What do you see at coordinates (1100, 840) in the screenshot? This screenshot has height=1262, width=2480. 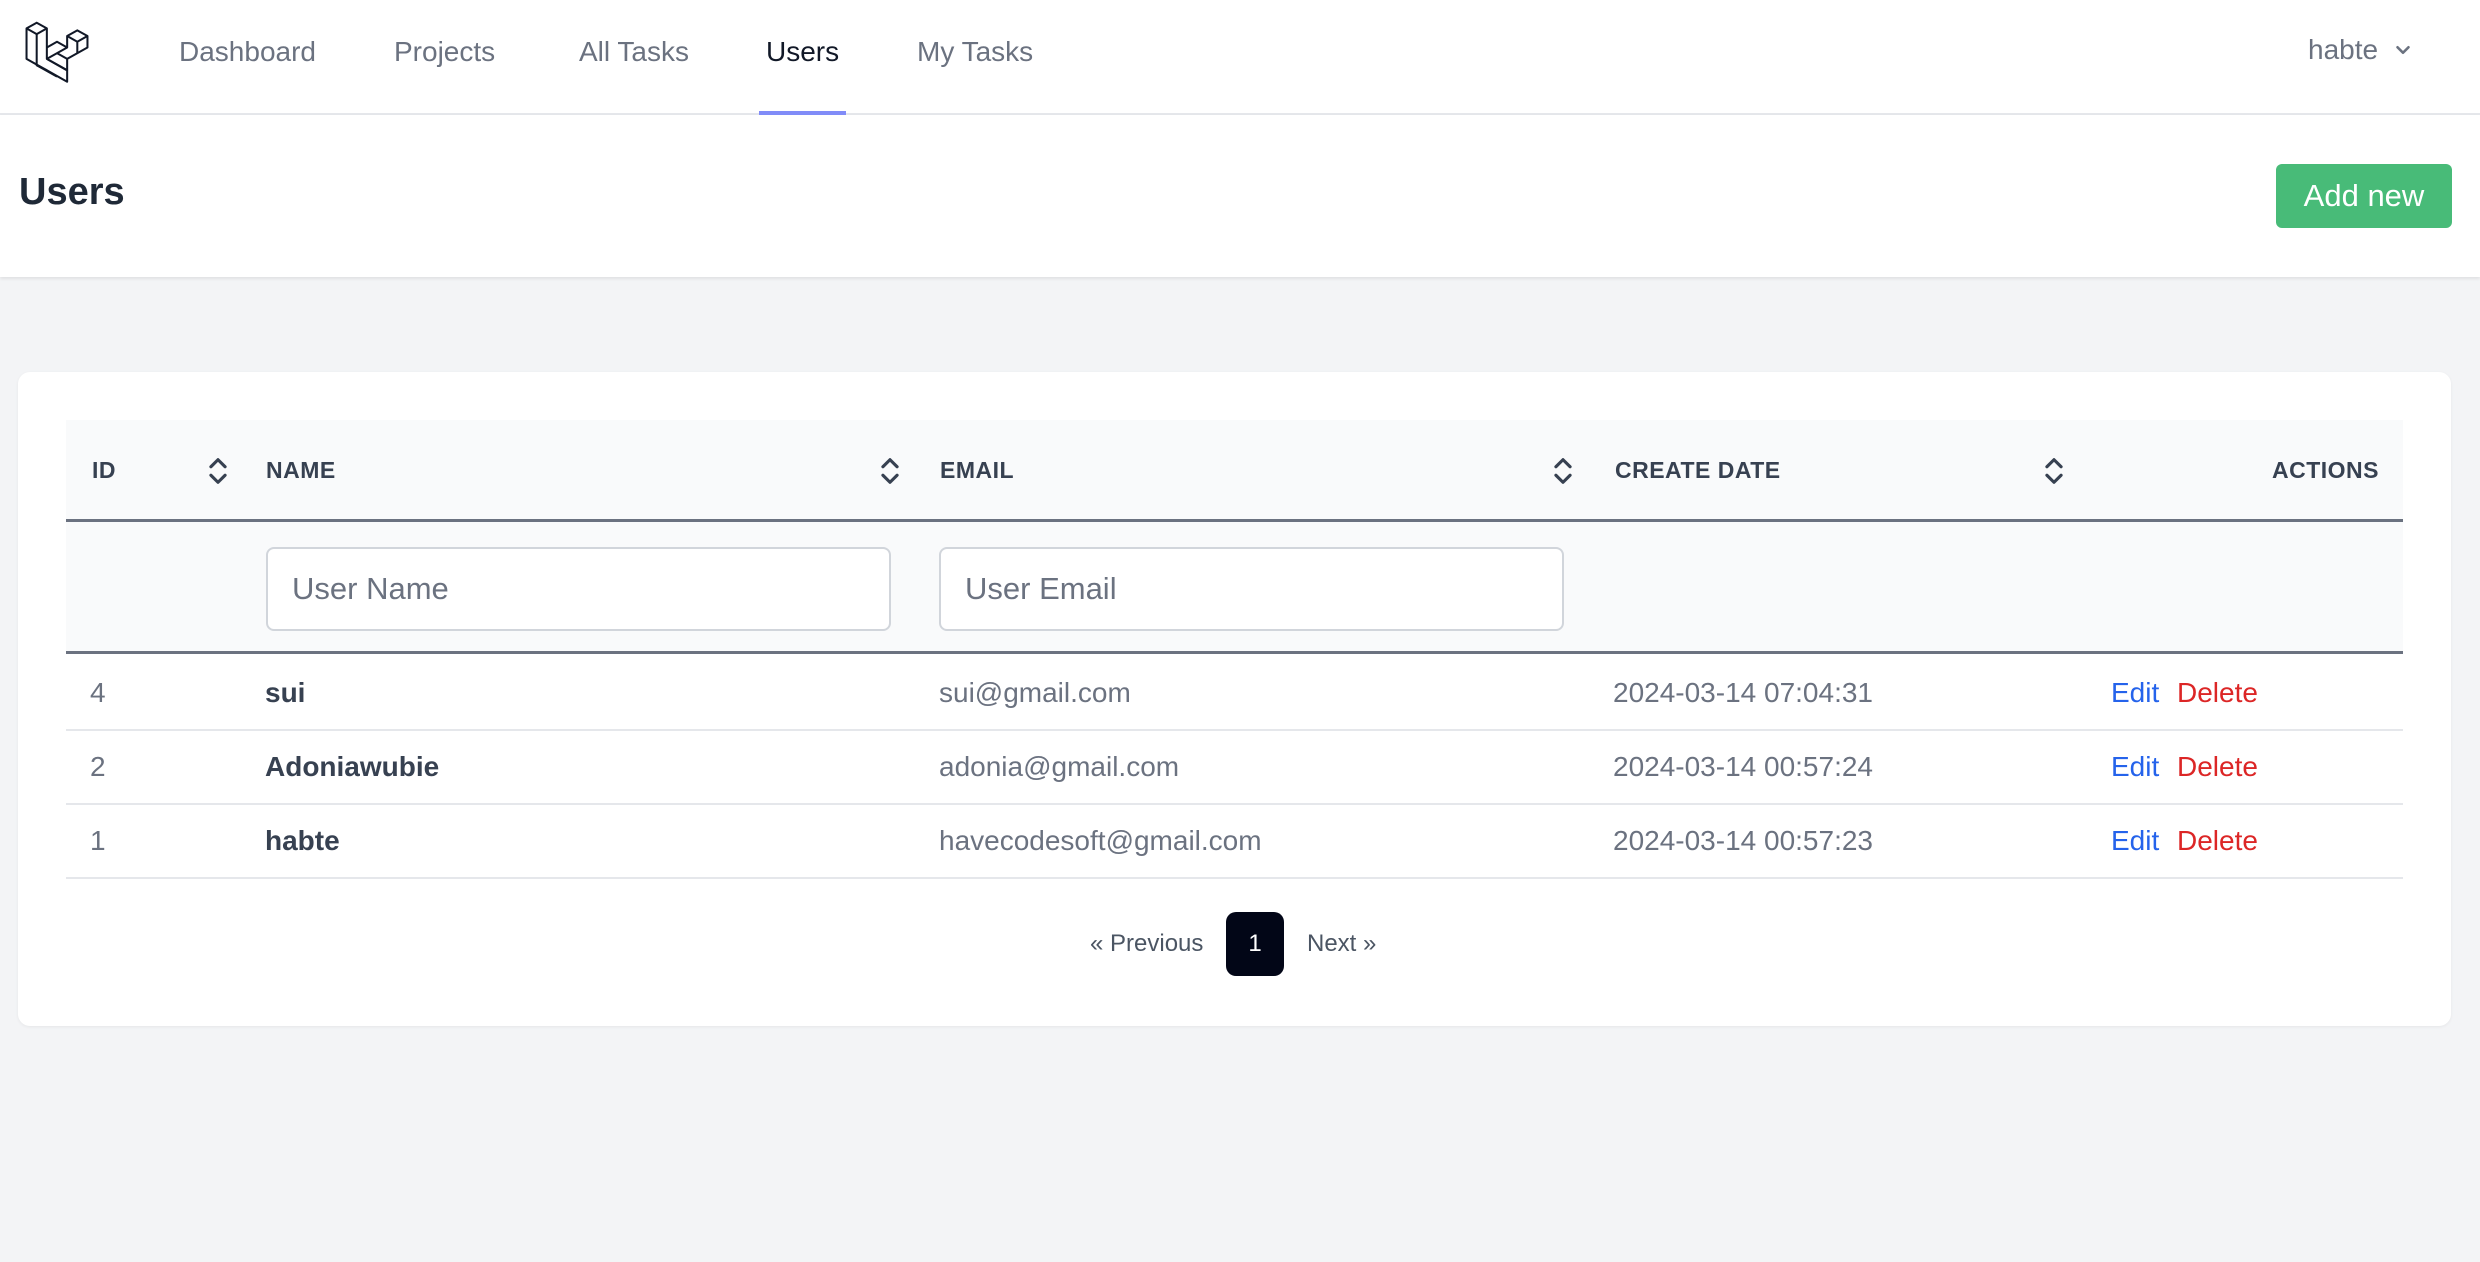 I see `user-email: havecodesoft@gmail.com` at bounding box center [1100, 840].